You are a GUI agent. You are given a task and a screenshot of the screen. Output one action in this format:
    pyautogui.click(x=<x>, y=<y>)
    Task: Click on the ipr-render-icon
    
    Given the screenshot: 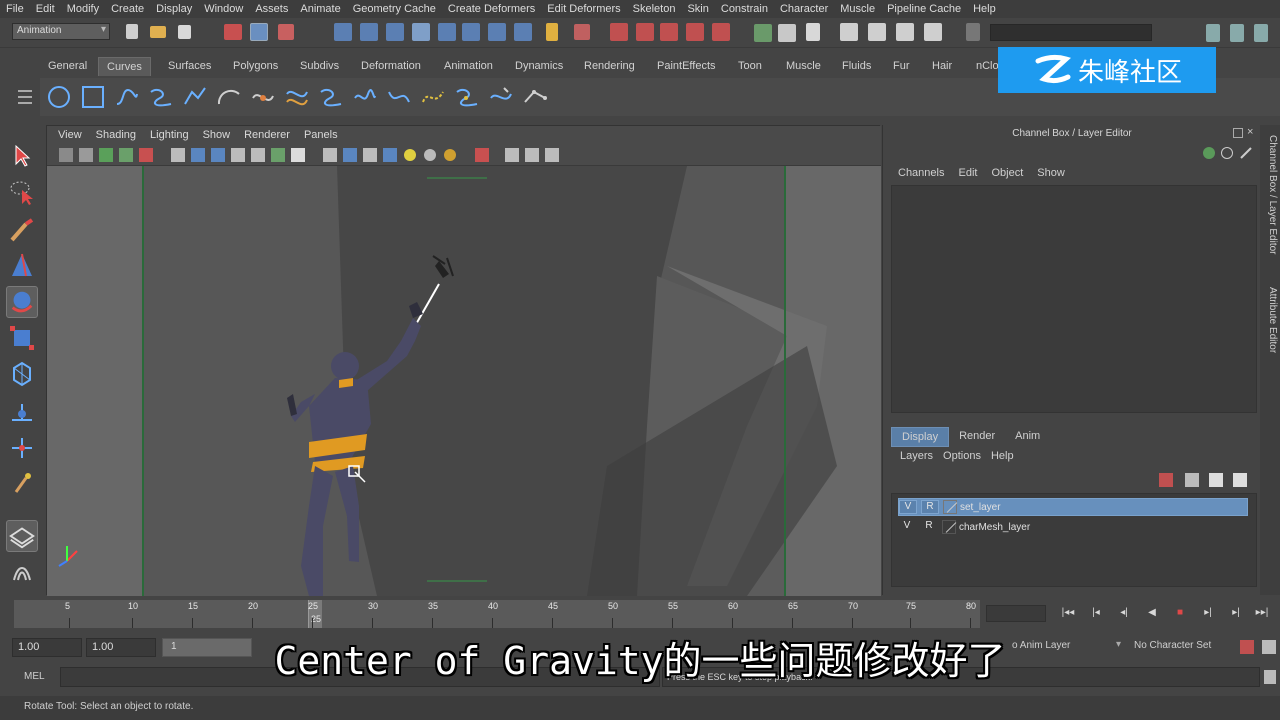 What is the action you would take?
    pyautogui.click(x=645, y=32)
    